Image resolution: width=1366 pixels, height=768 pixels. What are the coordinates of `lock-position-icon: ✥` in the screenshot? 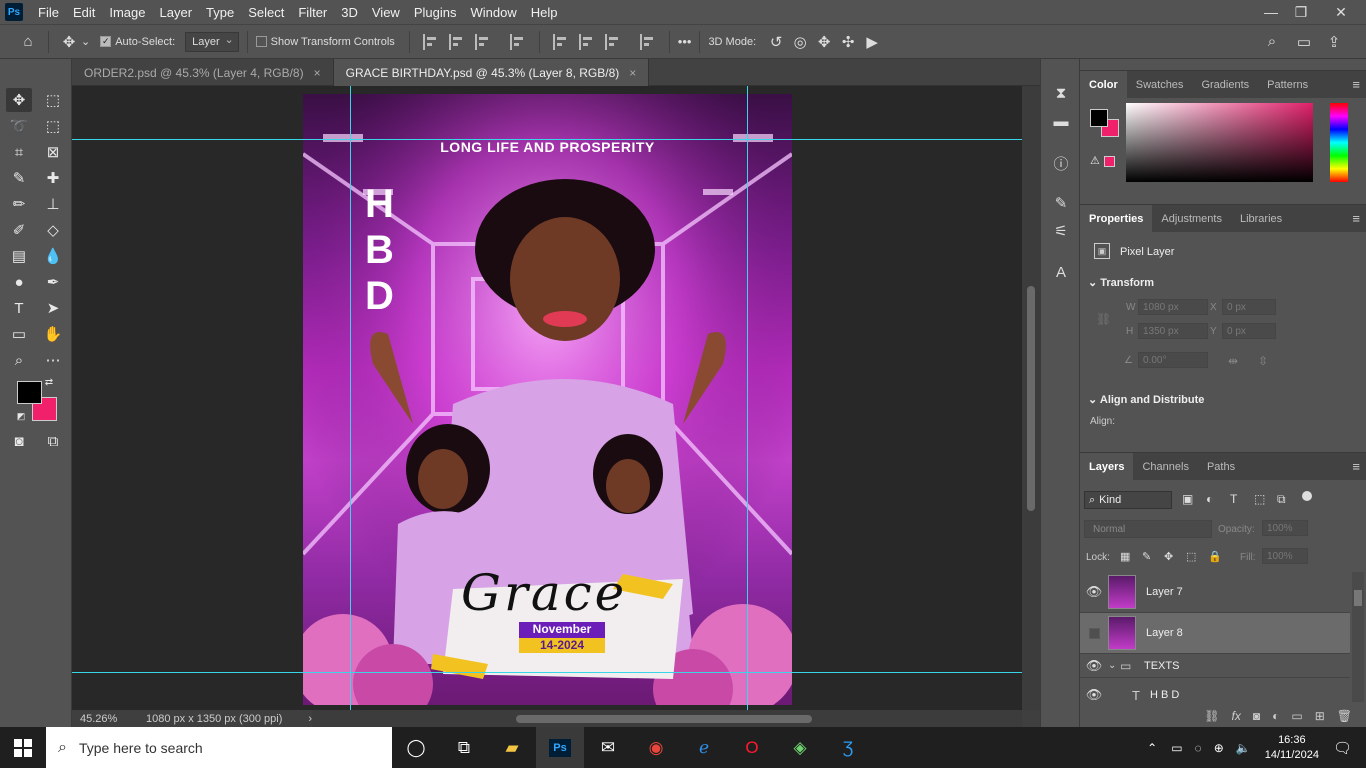 It's located at (1168, 556).